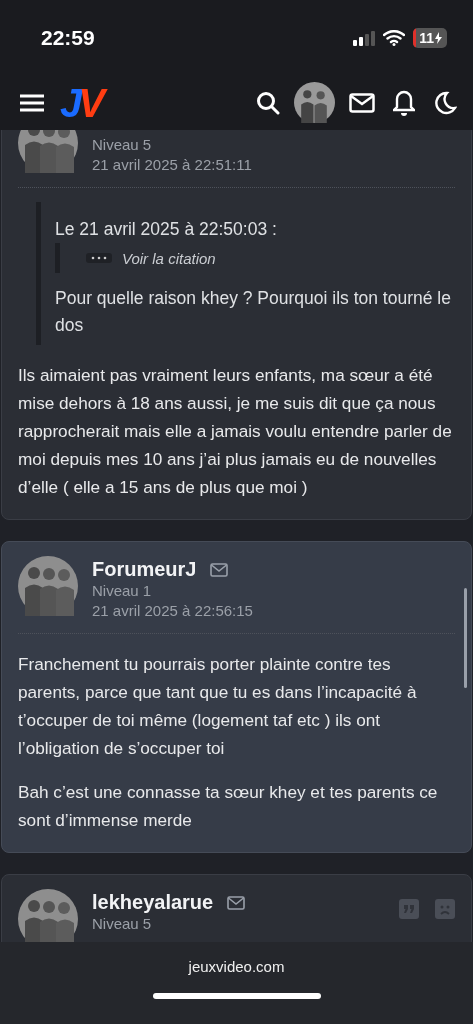  Describe the element at coordinates (430, 37) in the screenshot. I see `battery-indicator: 11` at that location.